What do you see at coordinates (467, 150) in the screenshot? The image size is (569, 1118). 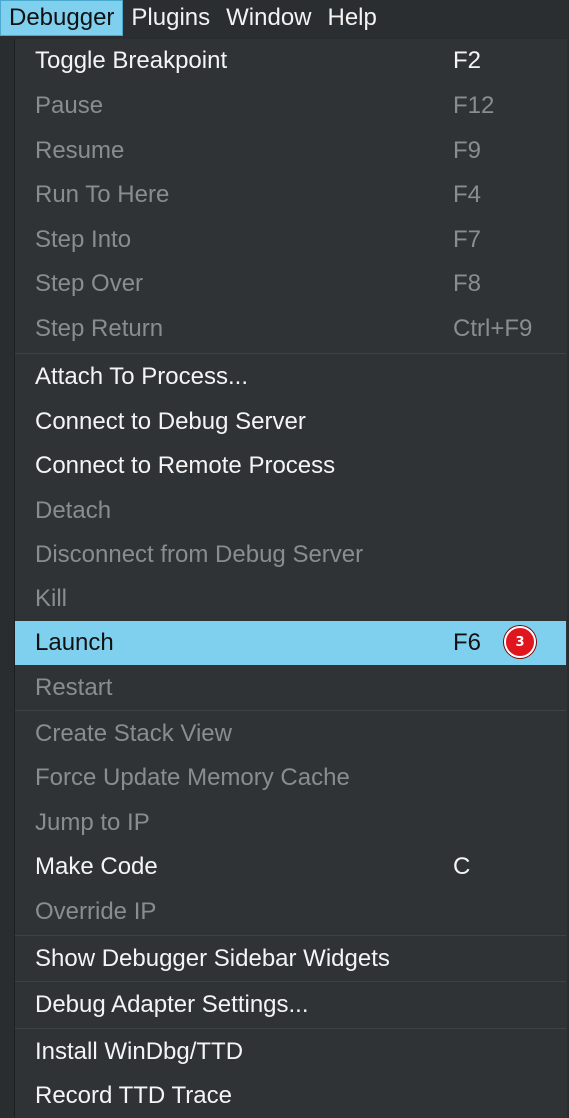 I see `menu-item-shortcut: F9` at bounding box center [467, 150].